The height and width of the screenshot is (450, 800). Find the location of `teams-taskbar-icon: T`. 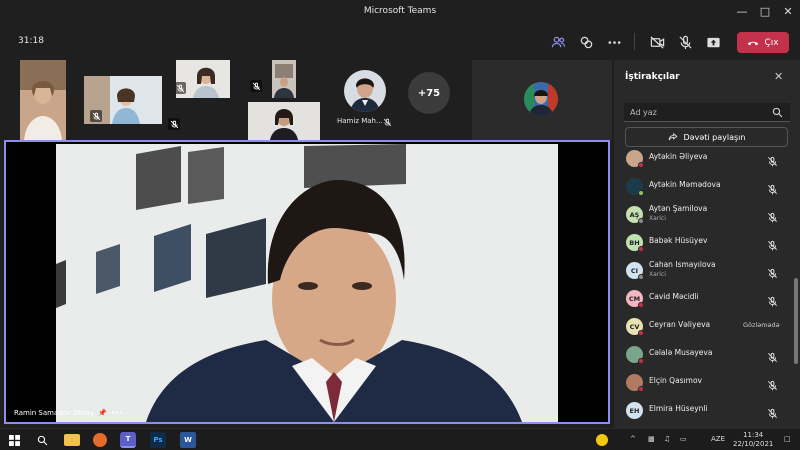

teams-taskbar-icon: T is located at coordinates (128, 440).